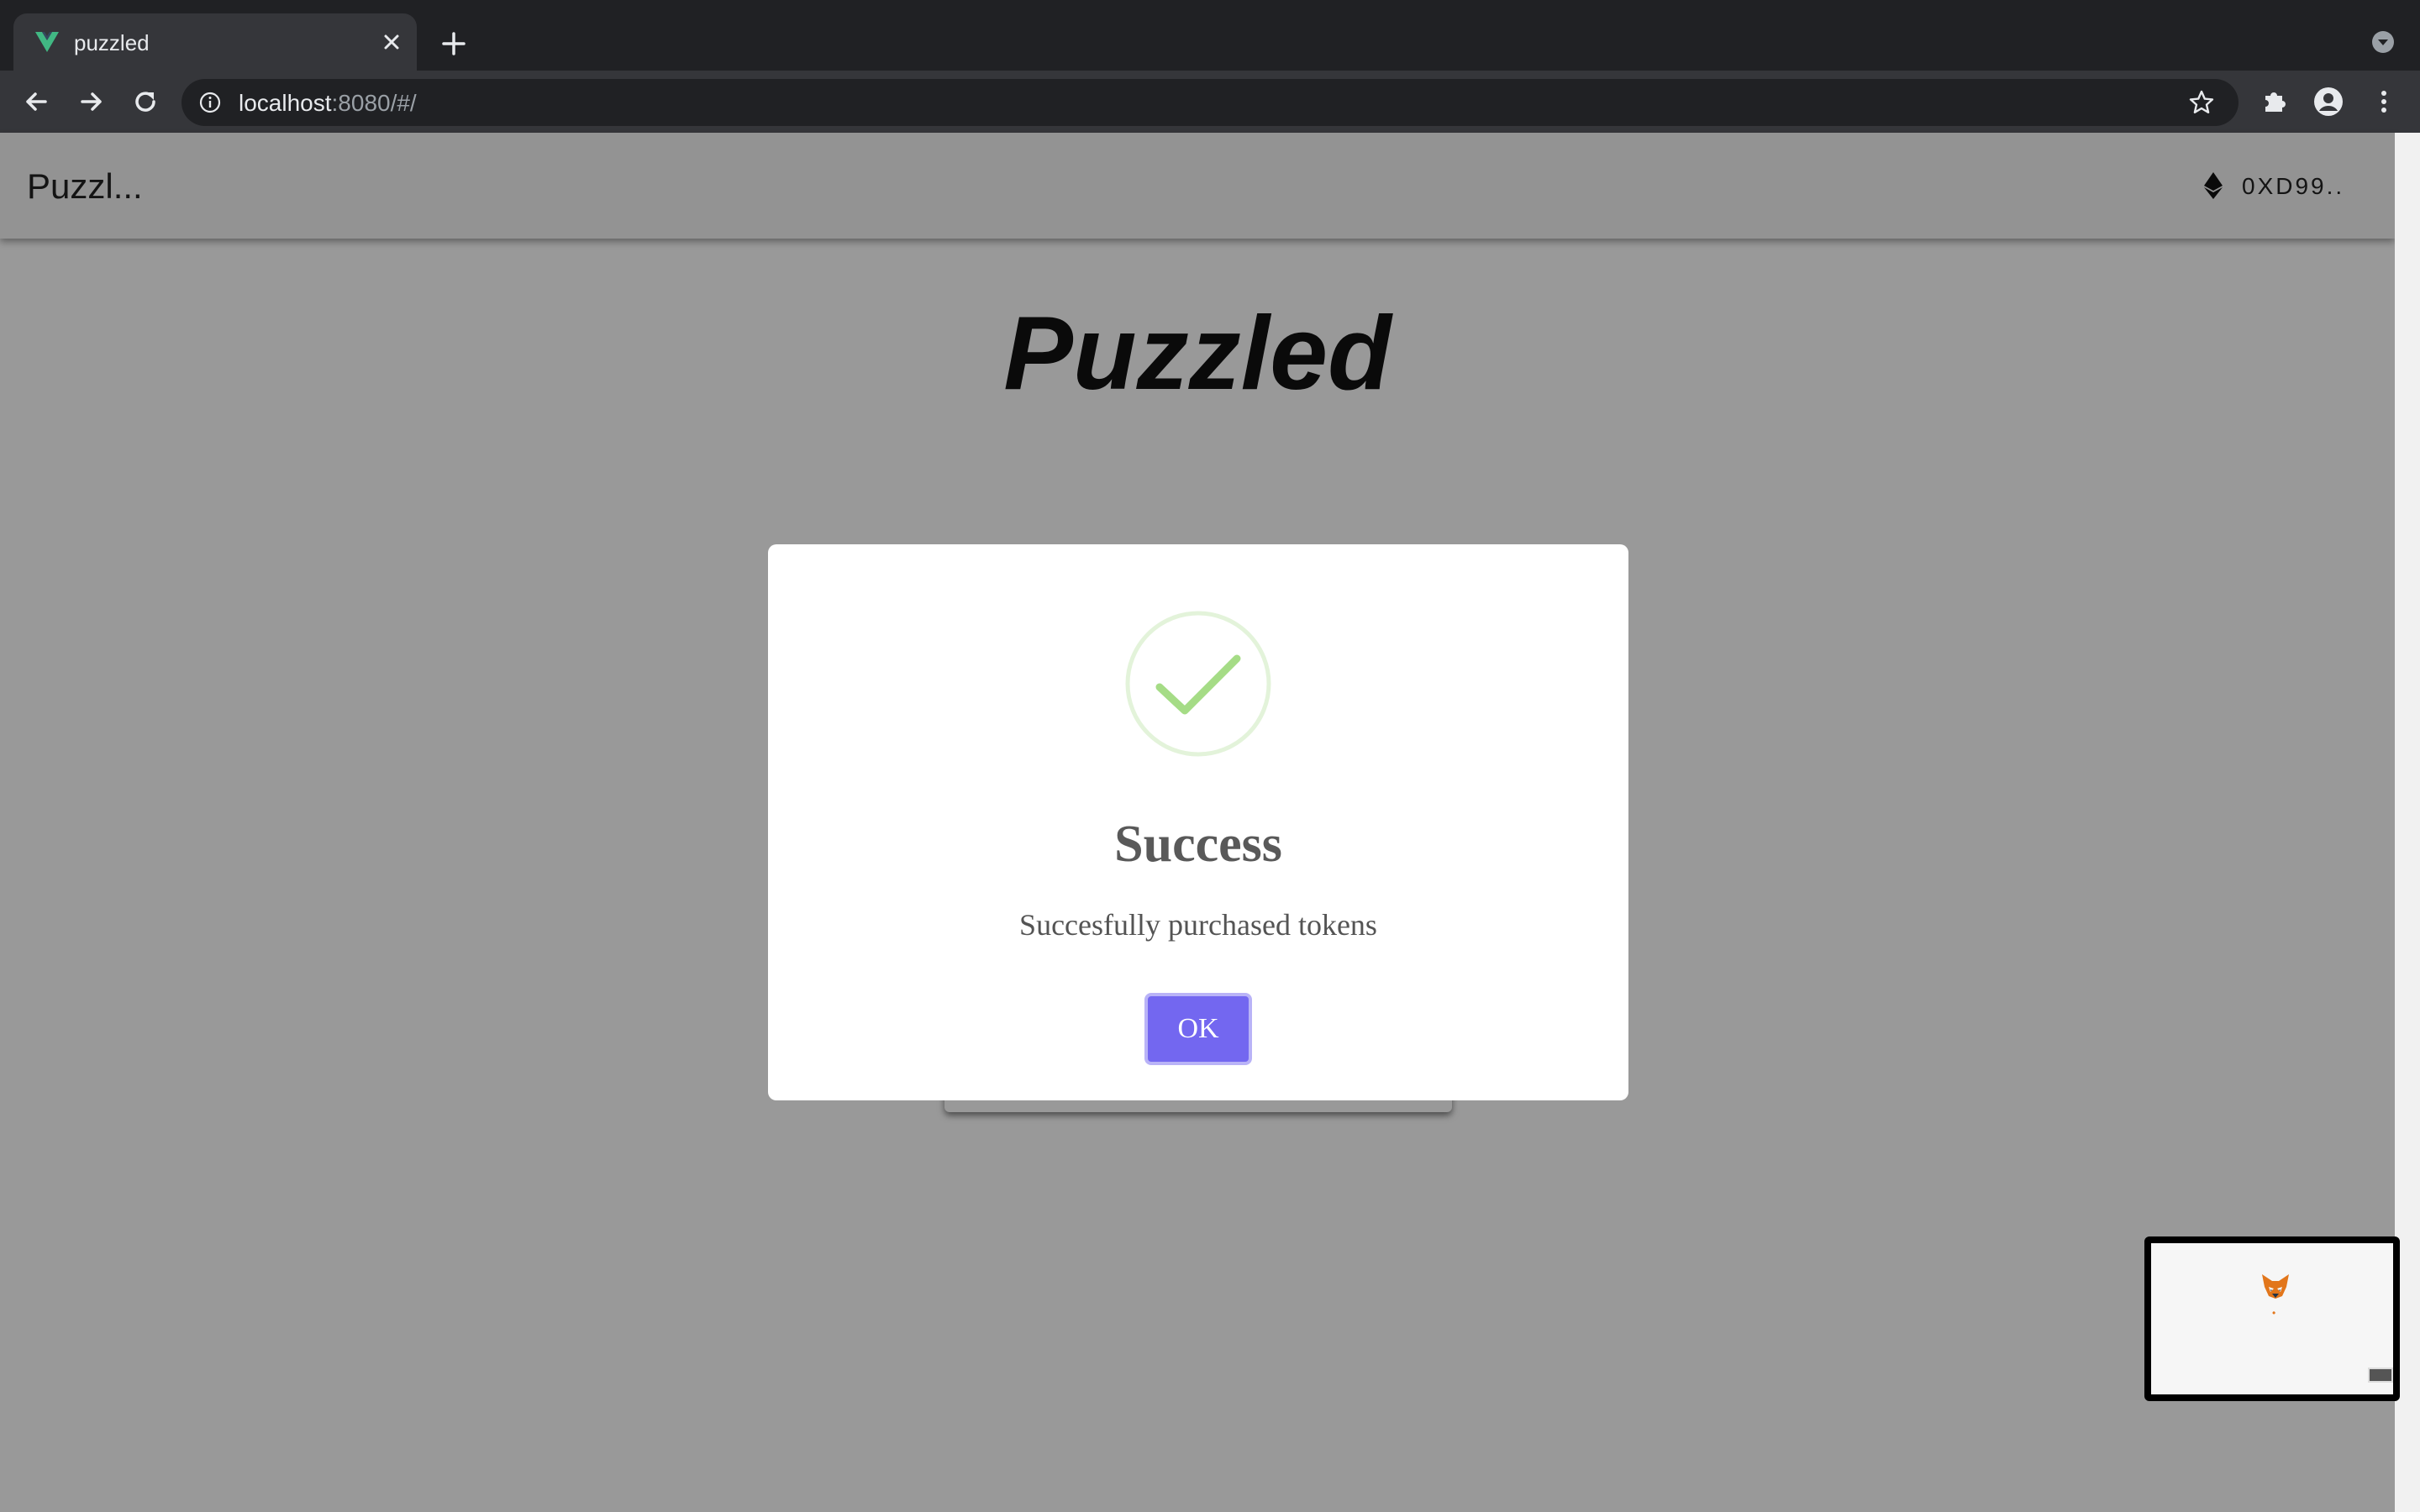 The width and height of the screenshot is (2420, 1512). What do you see at coordinates (1198, 844) in the screenshot?
I see `dialog-title: Success` at bounding box center [1198, 844].